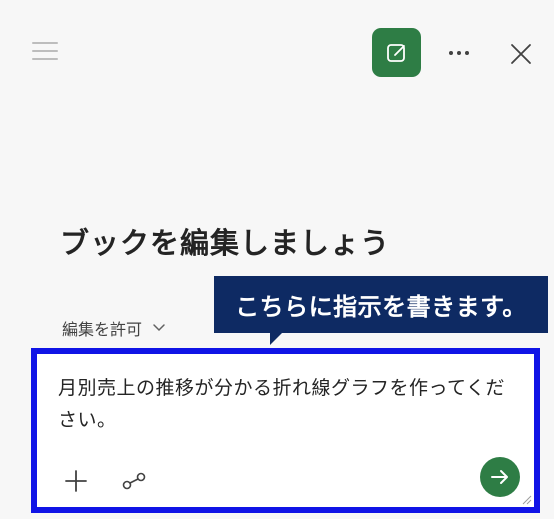 This screenshot has width=554, height=519. I want to click on reference-button, so click(134, 481).